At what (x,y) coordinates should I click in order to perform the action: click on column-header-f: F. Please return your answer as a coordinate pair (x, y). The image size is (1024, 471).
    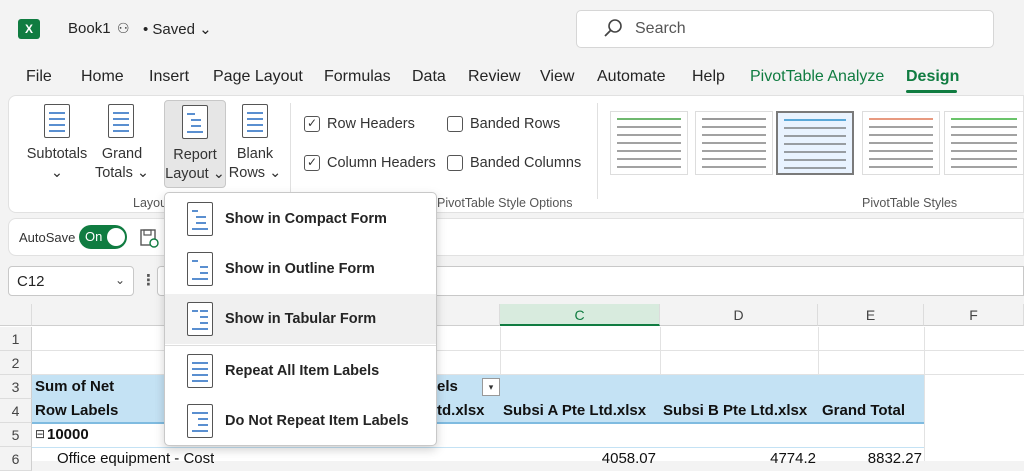
    Looking at the image, I should click on (974, 315).